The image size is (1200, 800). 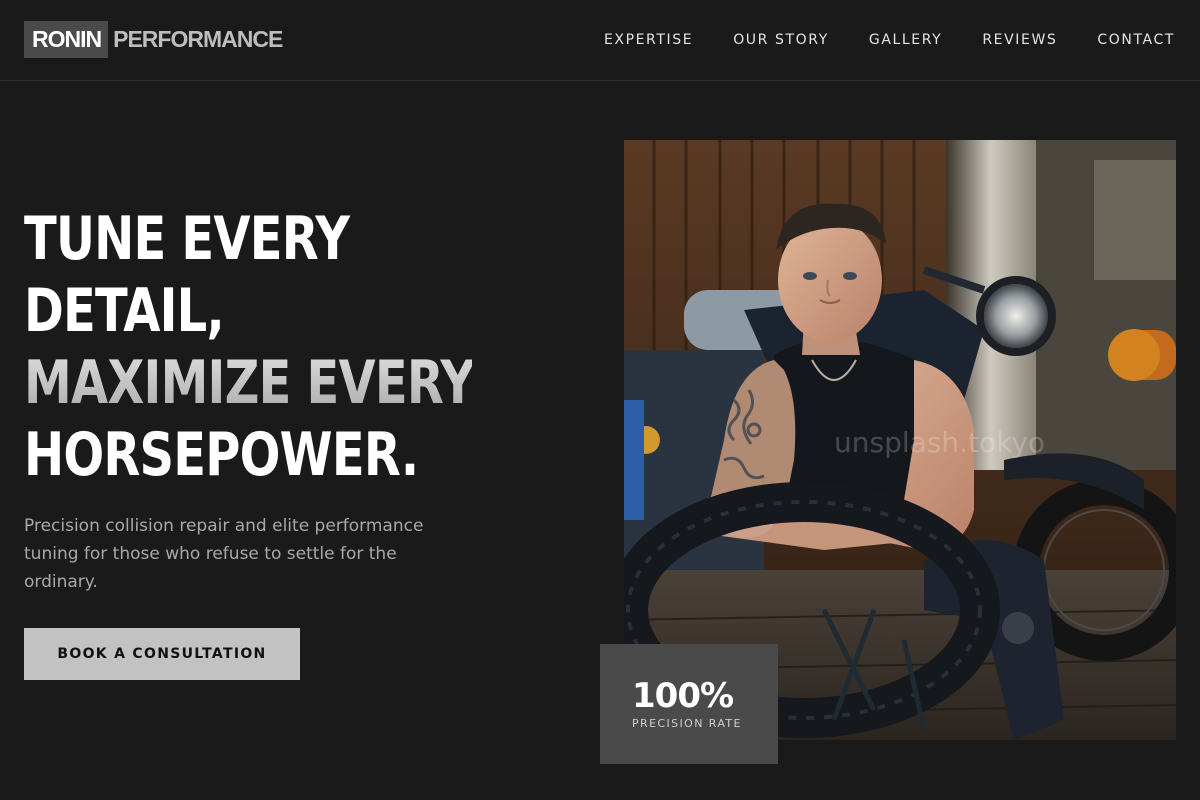 I want to click on book-consultation-button: BOOK A CONSULTATION, so click(x=162, y=654).